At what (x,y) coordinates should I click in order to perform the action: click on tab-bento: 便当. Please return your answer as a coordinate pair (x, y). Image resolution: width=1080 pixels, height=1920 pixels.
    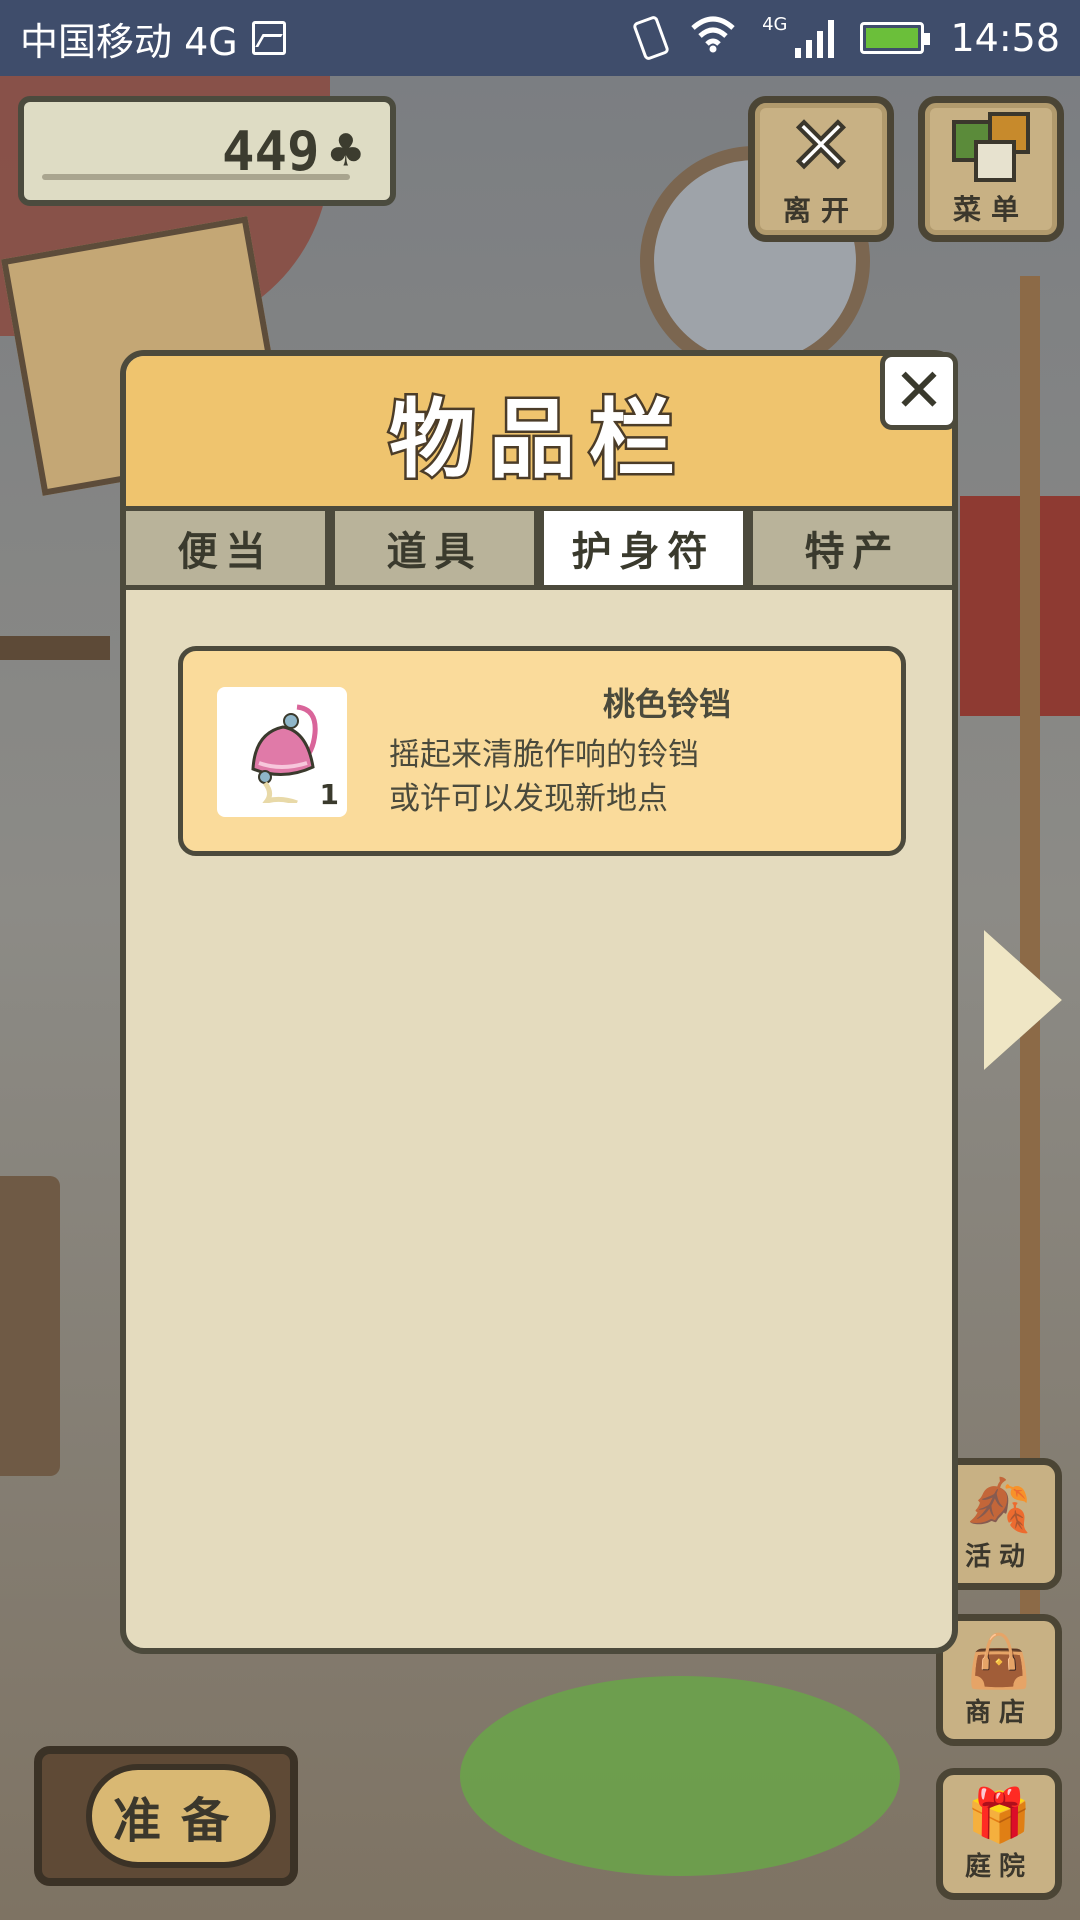
    Looking at the image, I should click on (228, 548).